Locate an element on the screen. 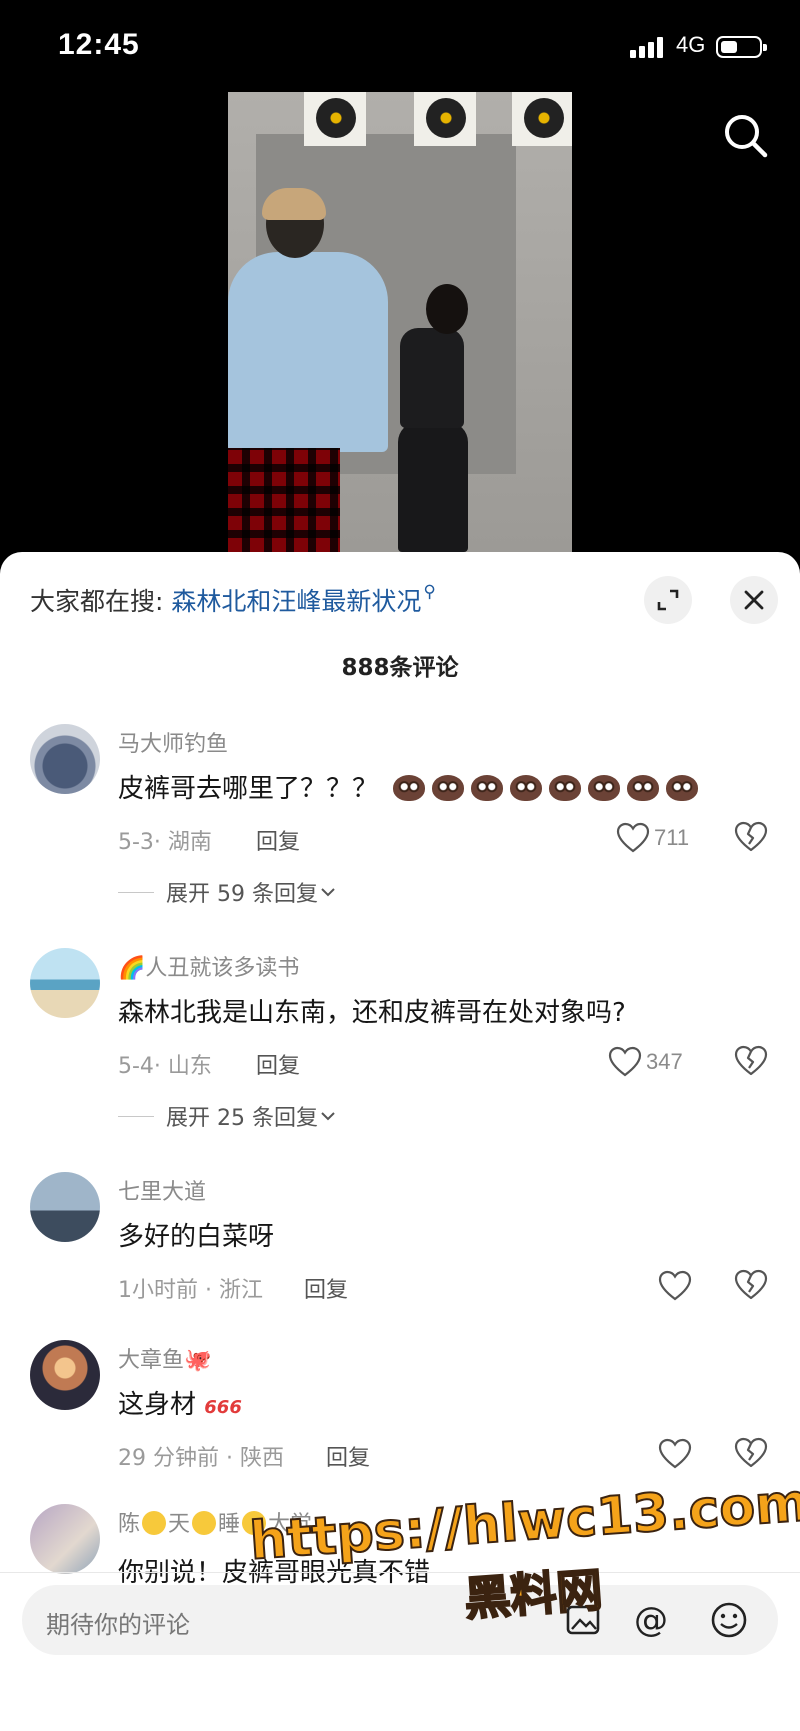  trending-prefix: 大家都在搜: is located at coordinates (97, 601).